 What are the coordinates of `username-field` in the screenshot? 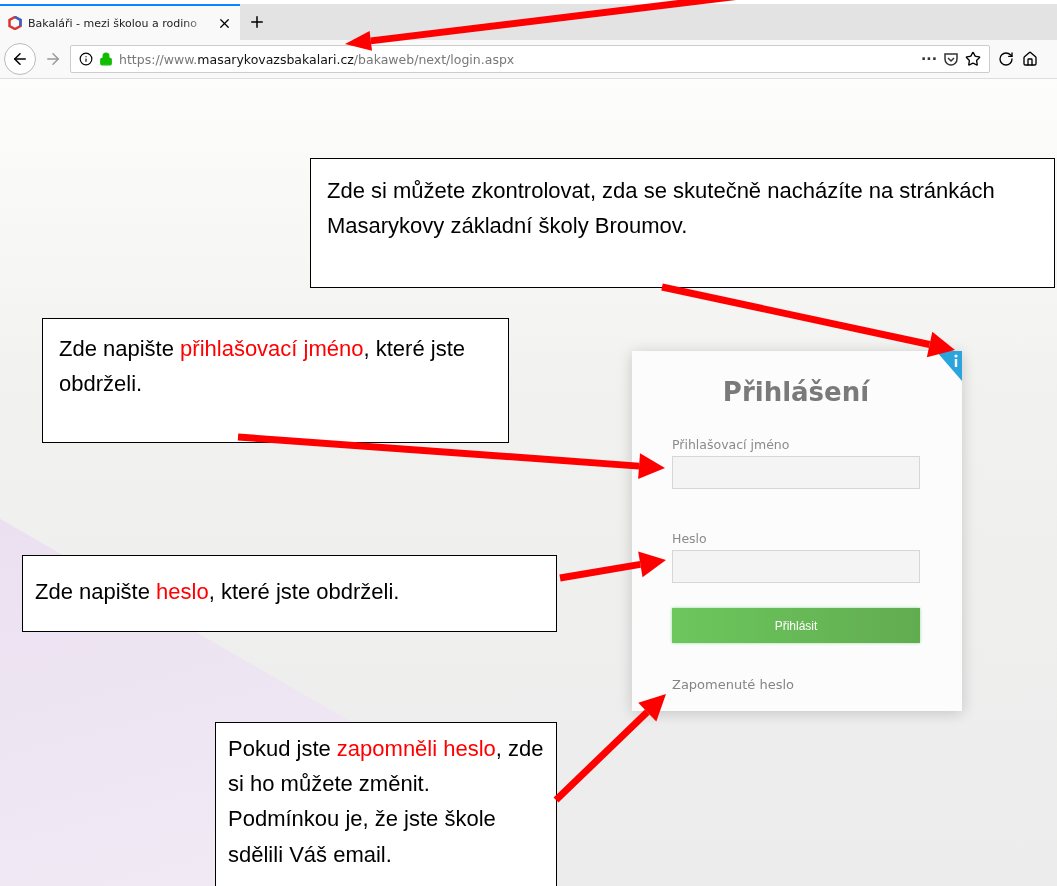 It's located at (796, 472).